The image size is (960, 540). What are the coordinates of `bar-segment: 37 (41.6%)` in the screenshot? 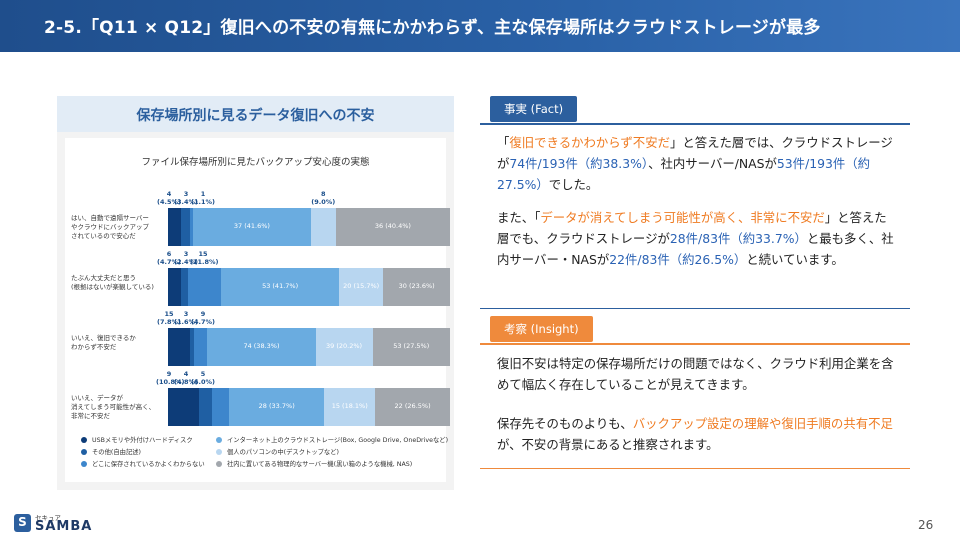 It's located at (252, 227).